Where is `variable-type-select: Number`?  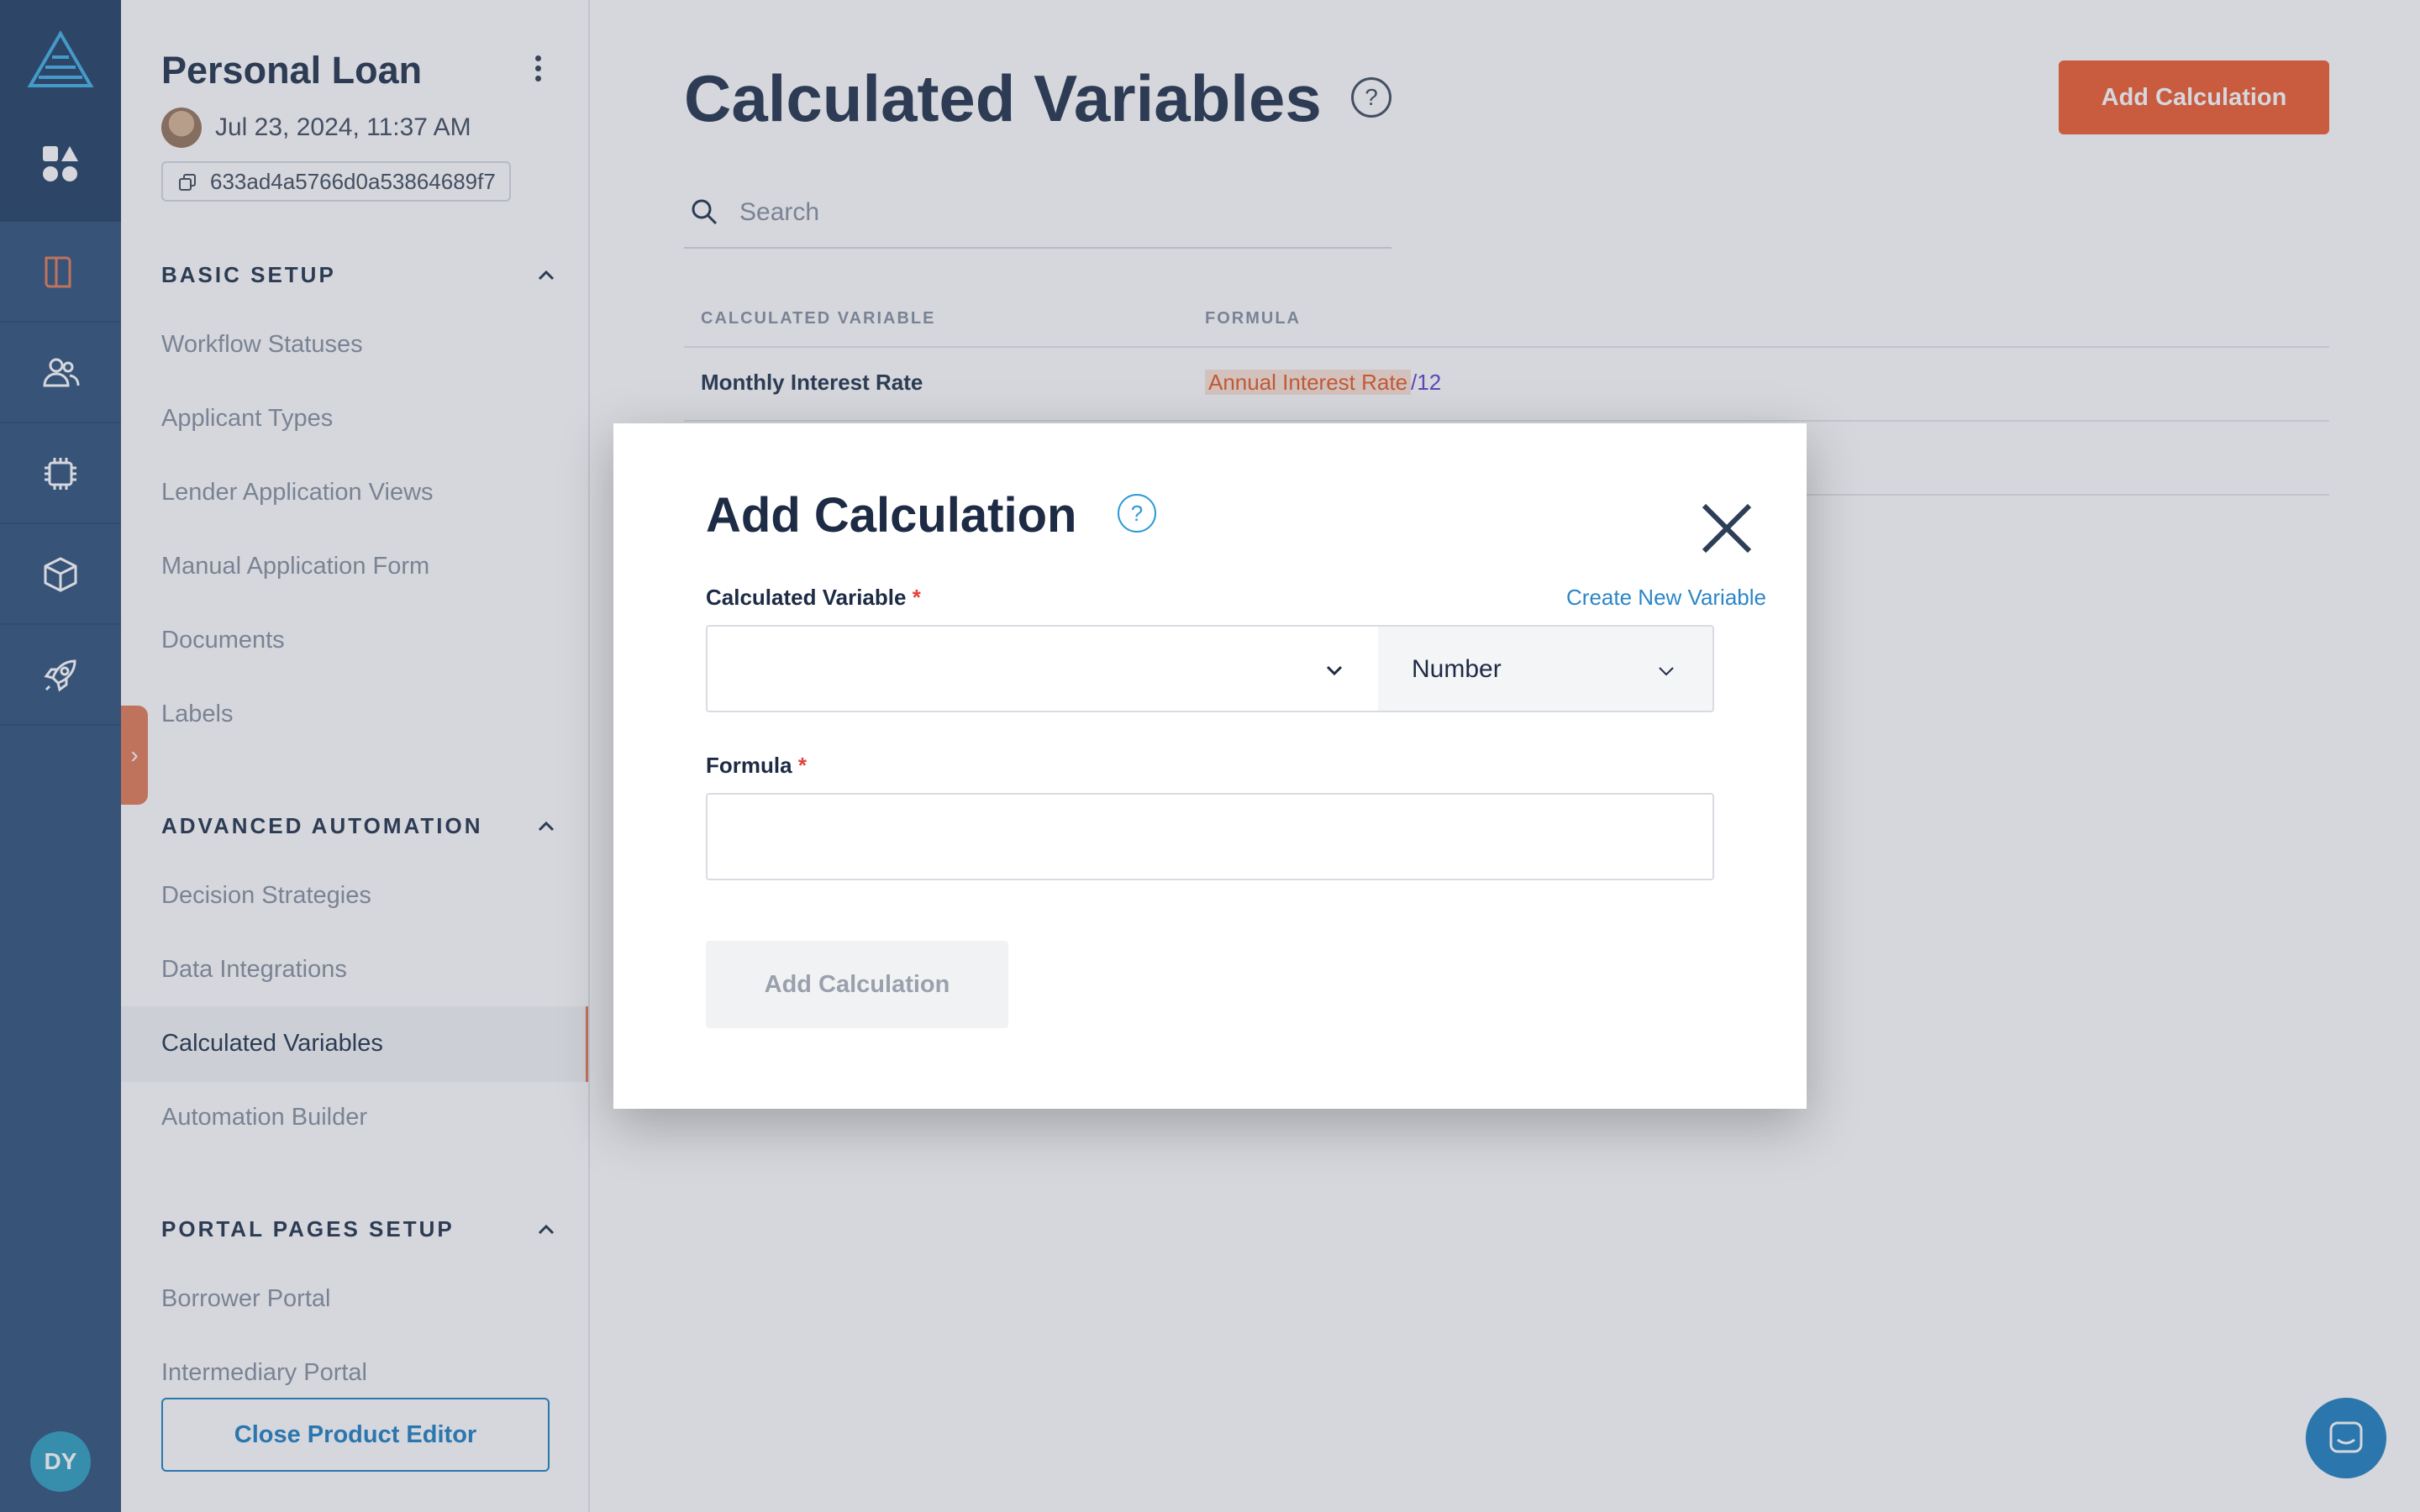
variable-type-select: Number is located at coordinates (1546, 668).